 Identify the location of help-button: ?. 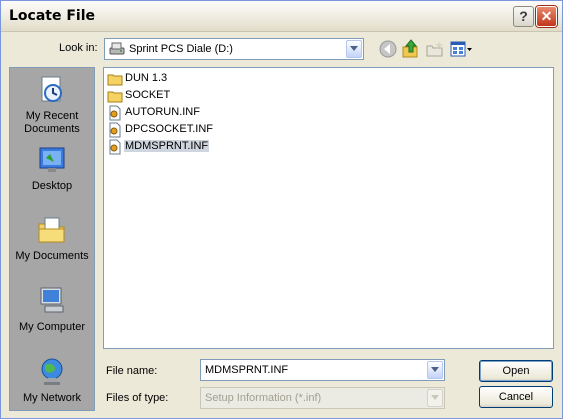
(523, 16).